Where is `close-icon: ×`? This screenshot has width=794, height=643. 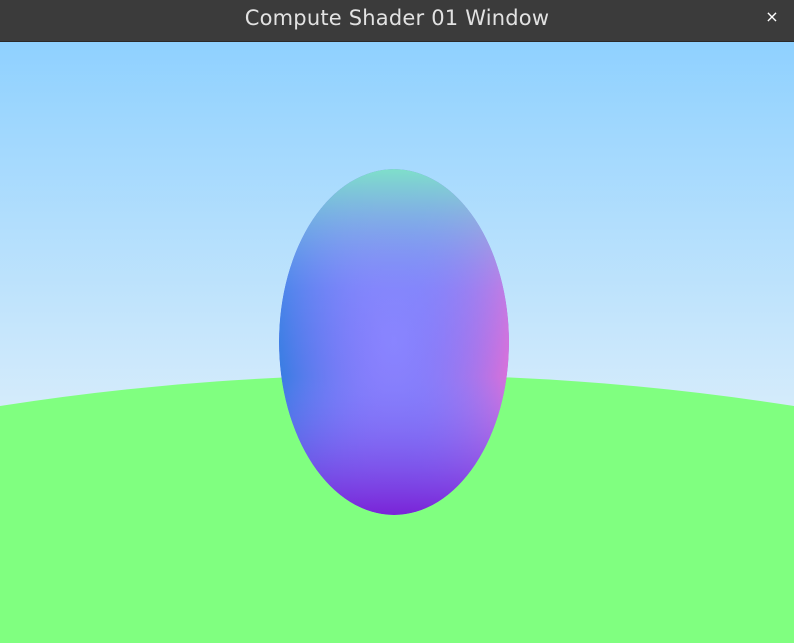
close-icon: × is located at coordinates (772, 16).